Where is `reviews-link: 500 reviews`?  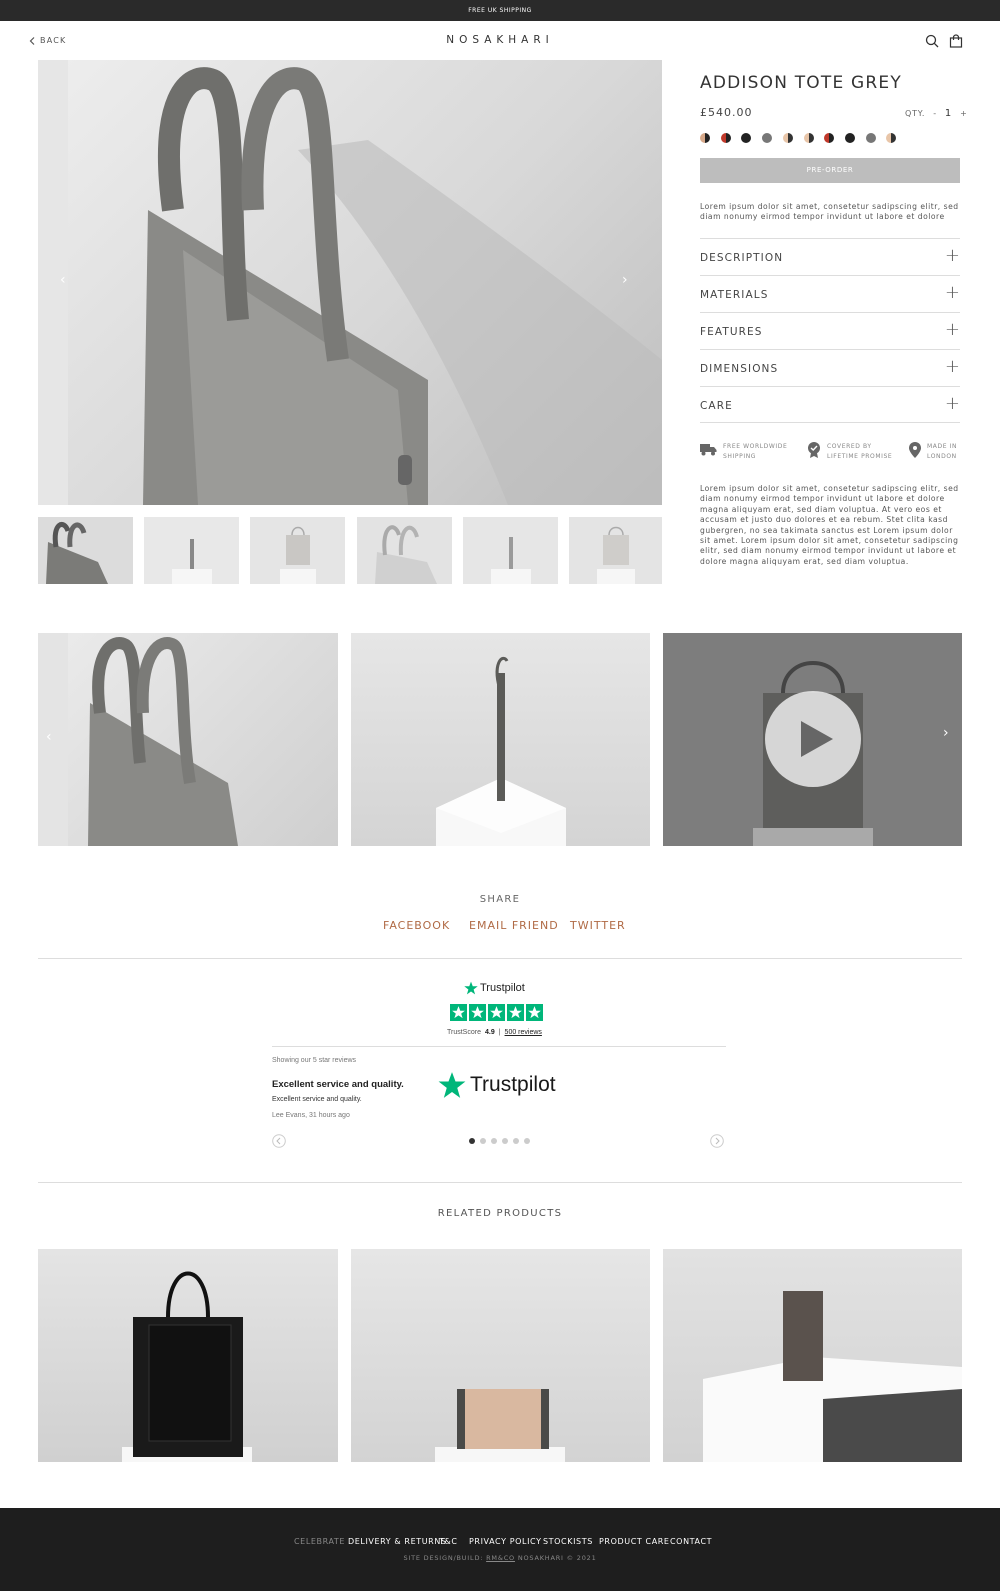
reviews-link: 500 reviews is located at coordinates (523, 1032).